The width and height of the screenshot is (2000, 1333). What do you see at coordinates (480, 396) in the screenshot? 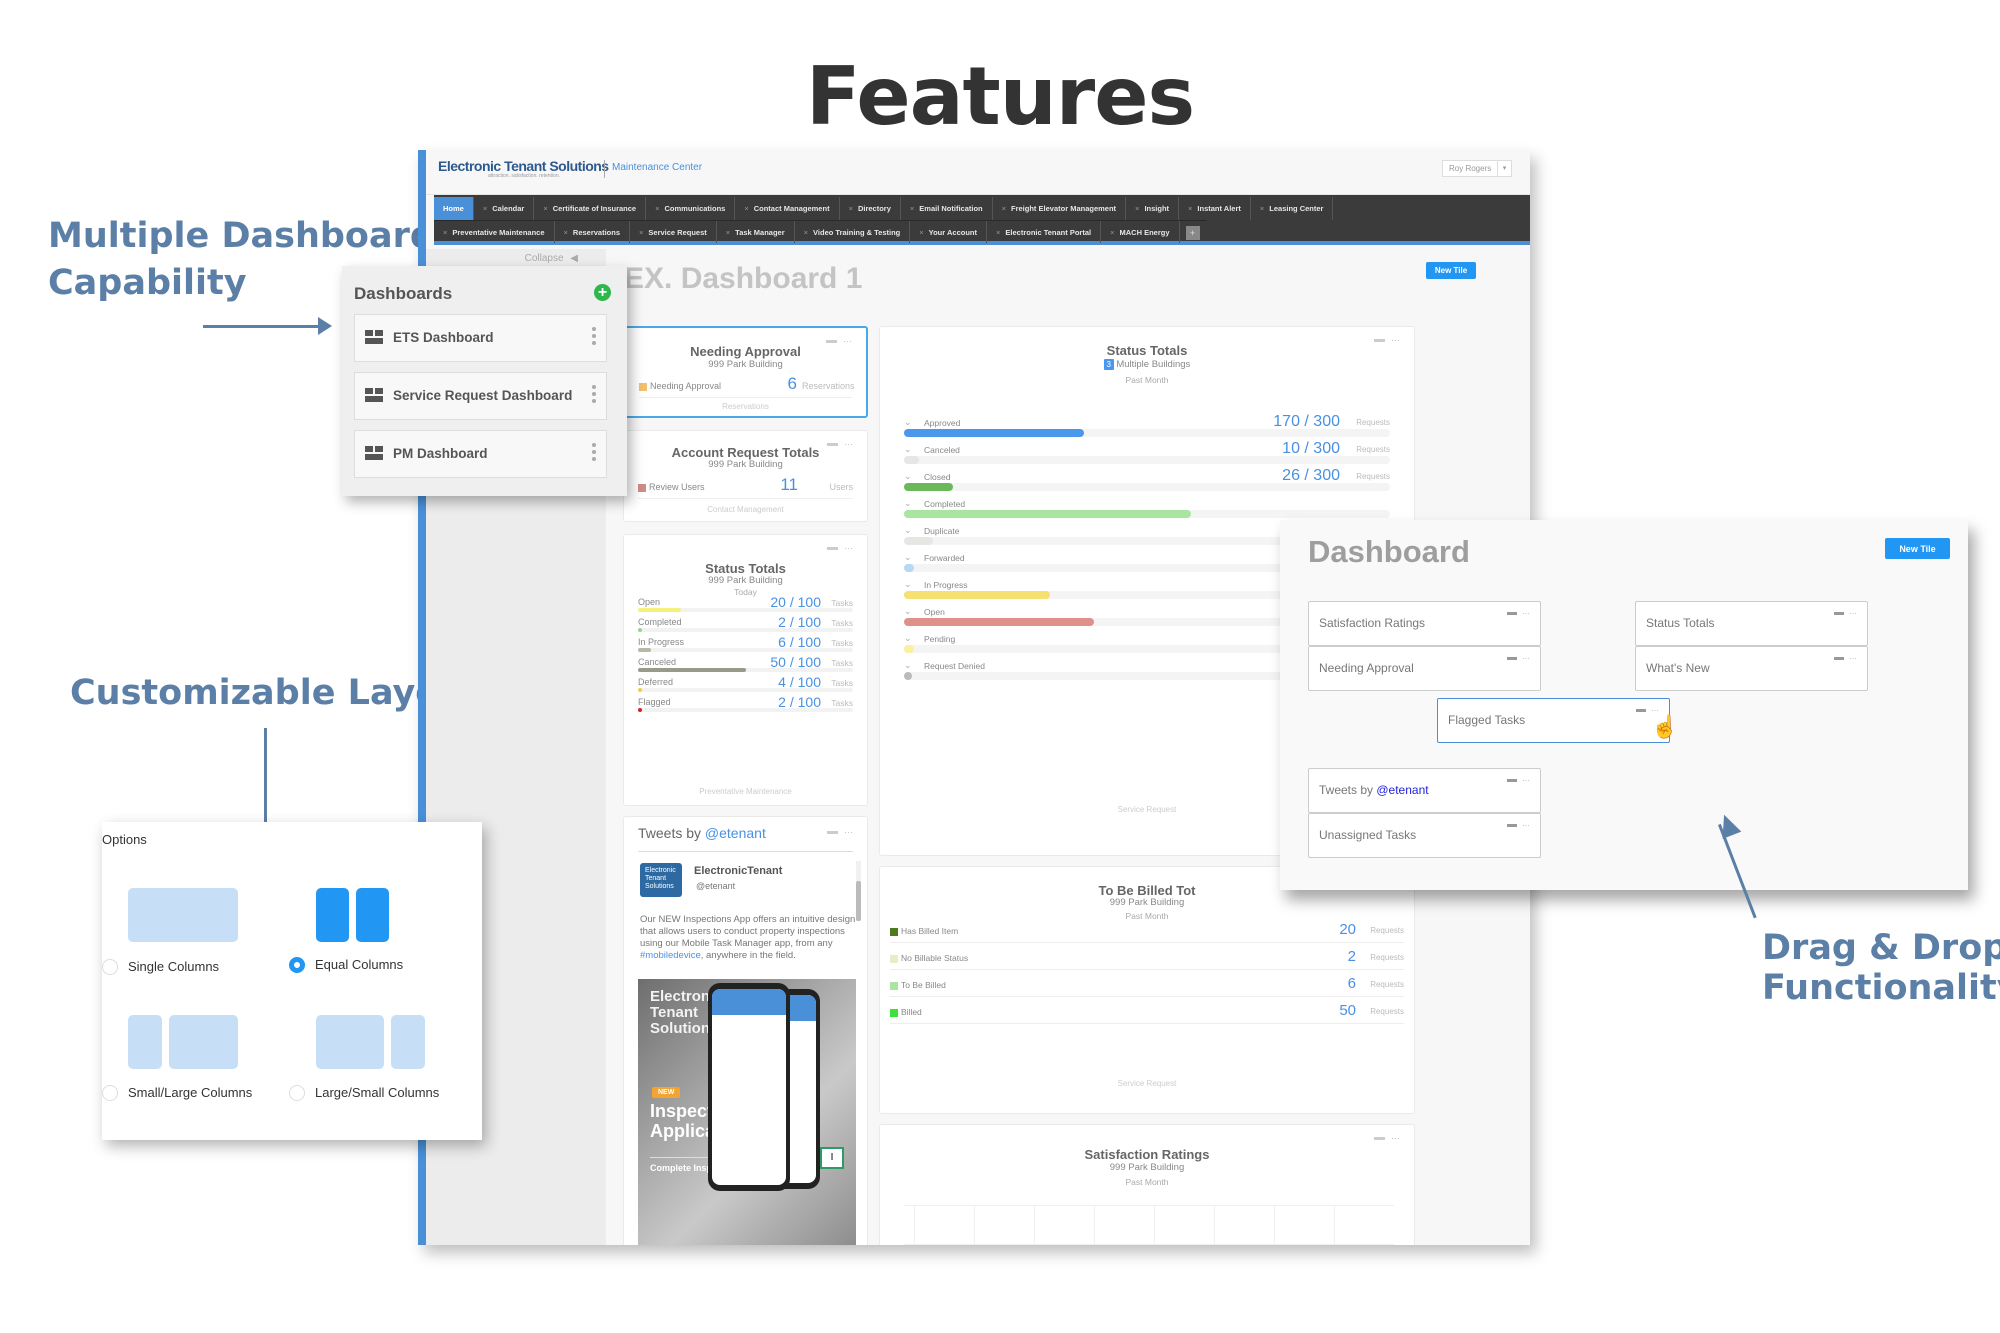
I see `dashboard-item: Service Request Dashboard` at bounding box center [480, 396].